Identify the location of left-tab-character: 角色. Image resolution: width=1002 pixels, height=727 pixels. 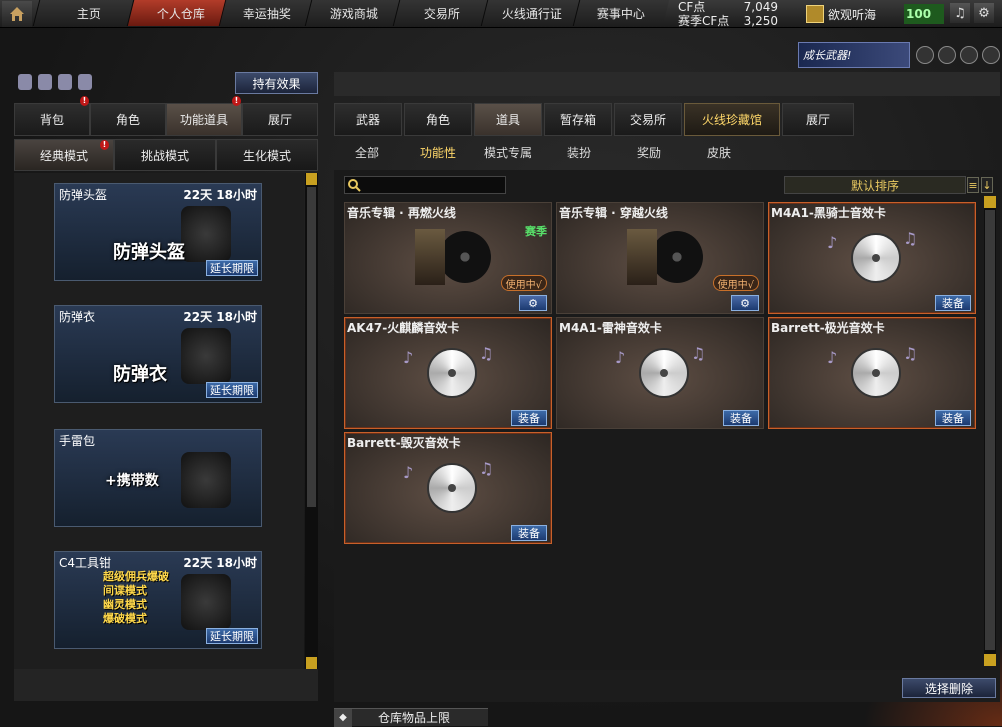
(128, 119).